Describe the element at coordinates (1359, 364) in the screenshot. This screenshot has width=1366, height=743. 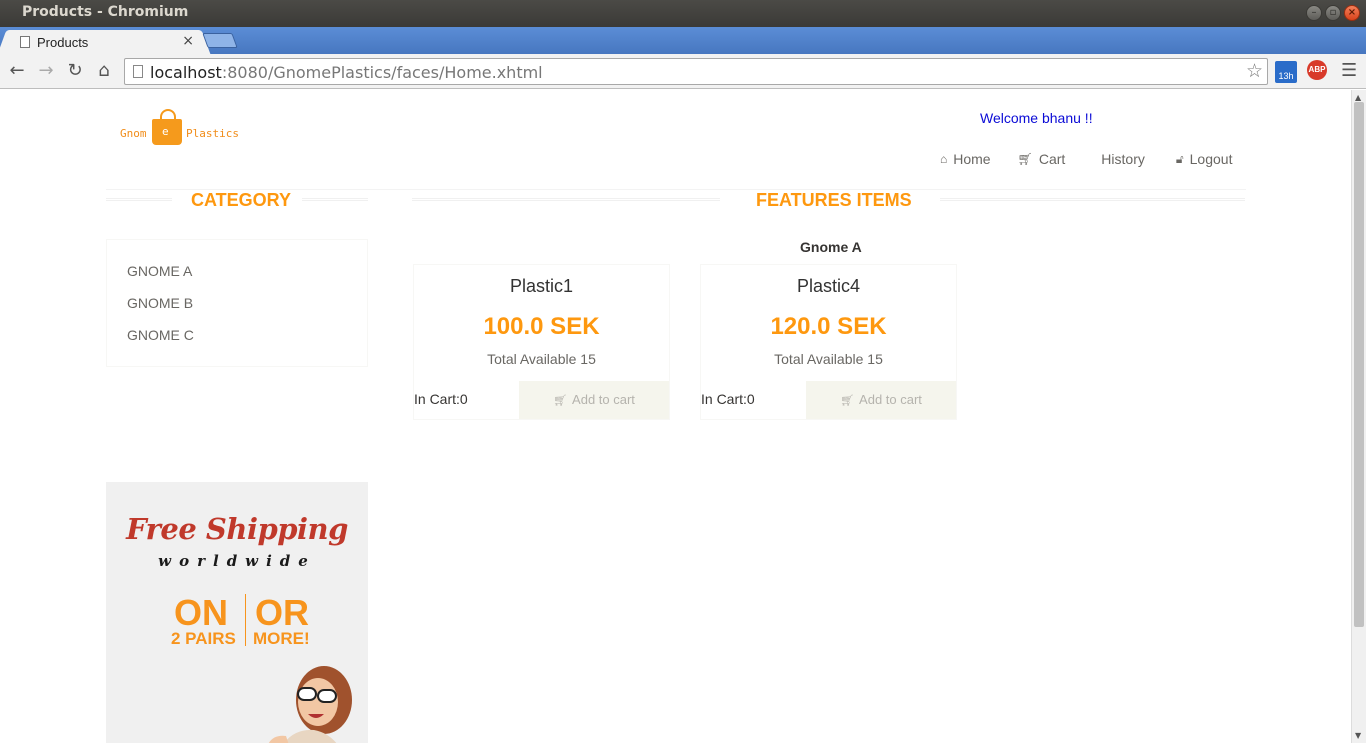
I see `scrollbar-thumb` at that location.